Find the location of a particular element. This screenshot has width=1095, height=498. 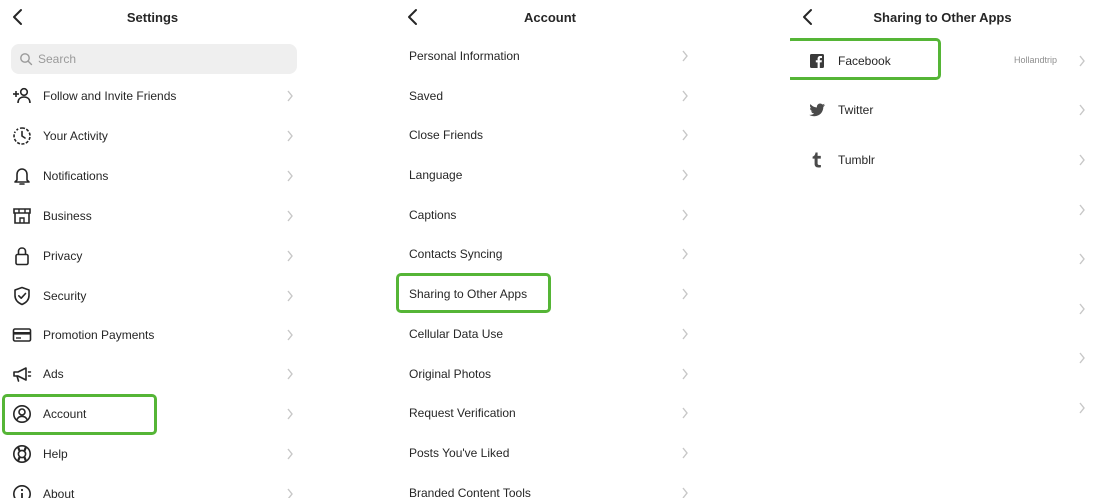

account-item-cellular-data-use: Cellular Data Use is located at coordinates (554, 334).